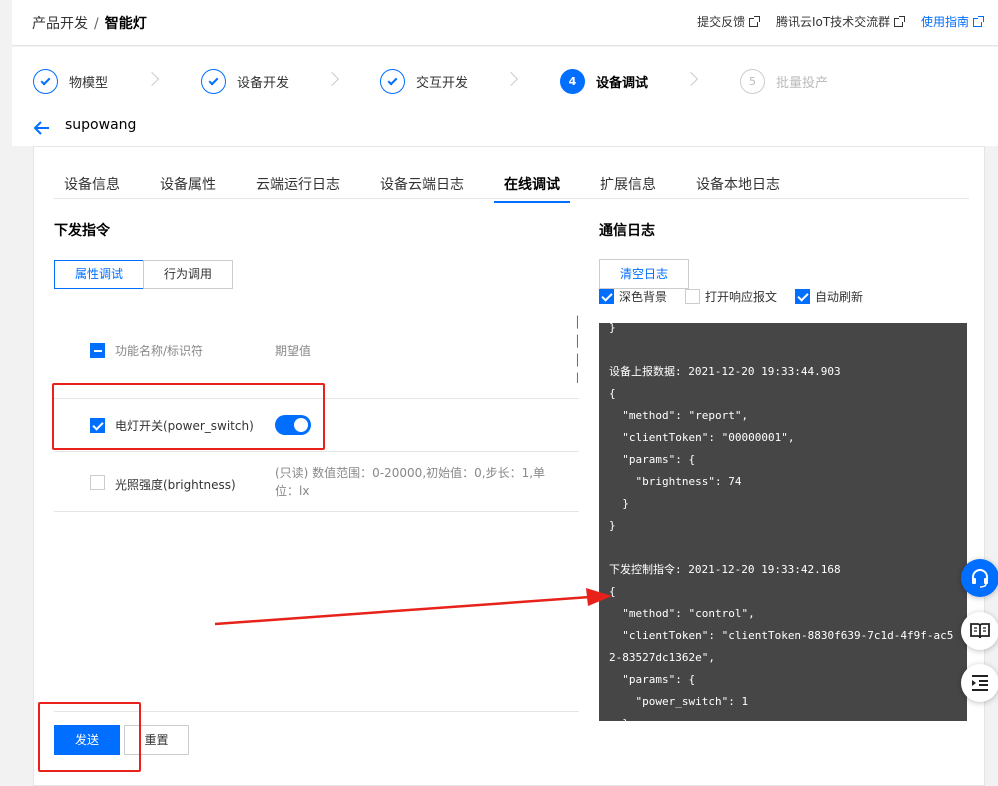  I want to click on row-description-line: 位：lx, so click(292, 491).